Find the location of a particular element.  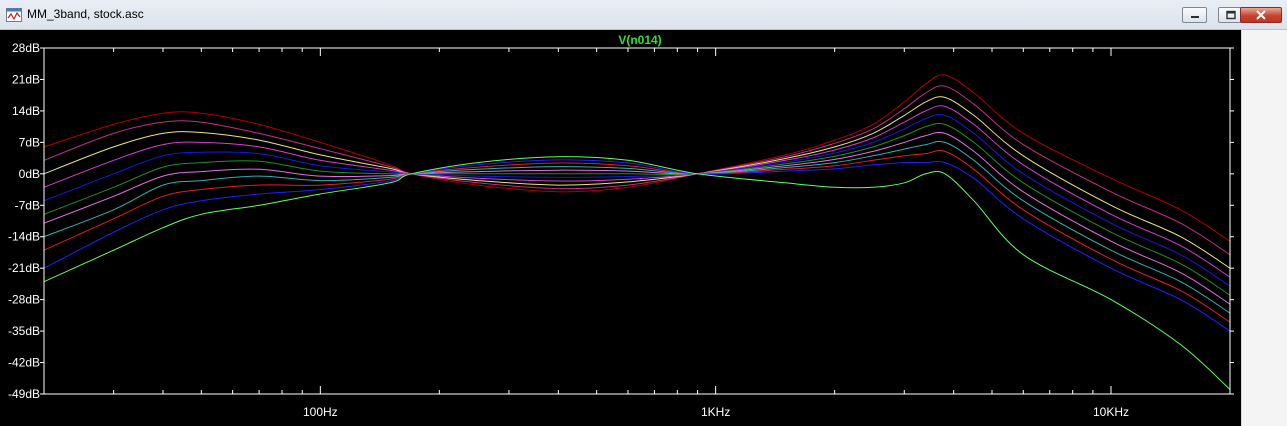

y-tick-label: -49dB is located at coordinates (24, 394).